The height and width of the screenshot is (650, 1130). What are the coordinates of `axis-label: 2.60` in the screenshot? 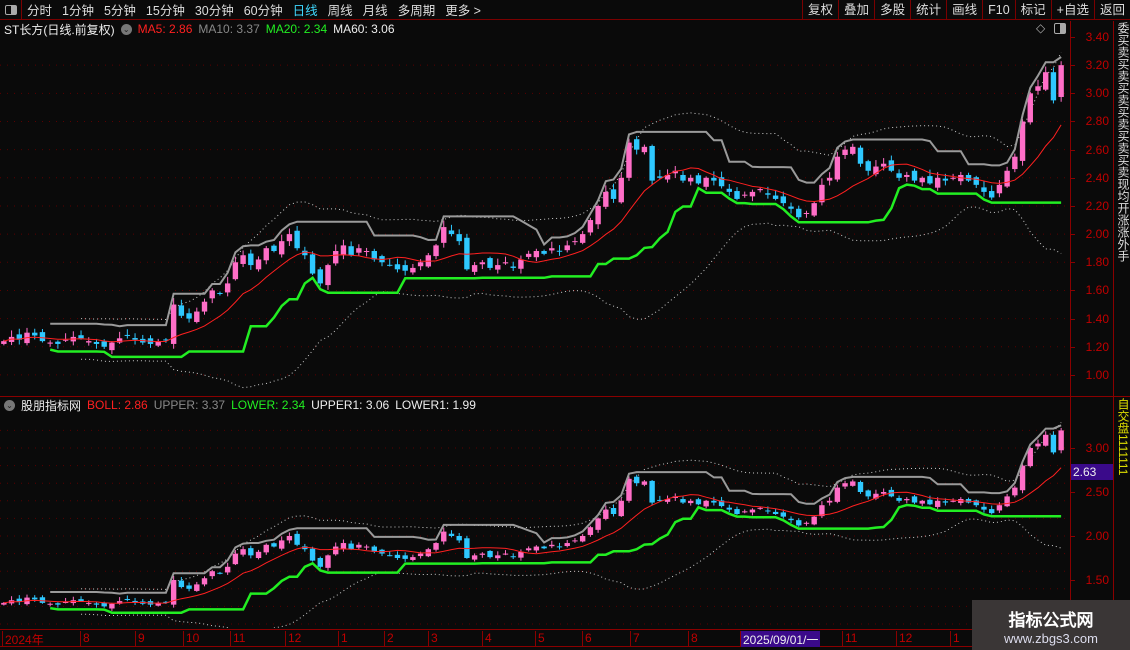 It's located at (1097, 149).